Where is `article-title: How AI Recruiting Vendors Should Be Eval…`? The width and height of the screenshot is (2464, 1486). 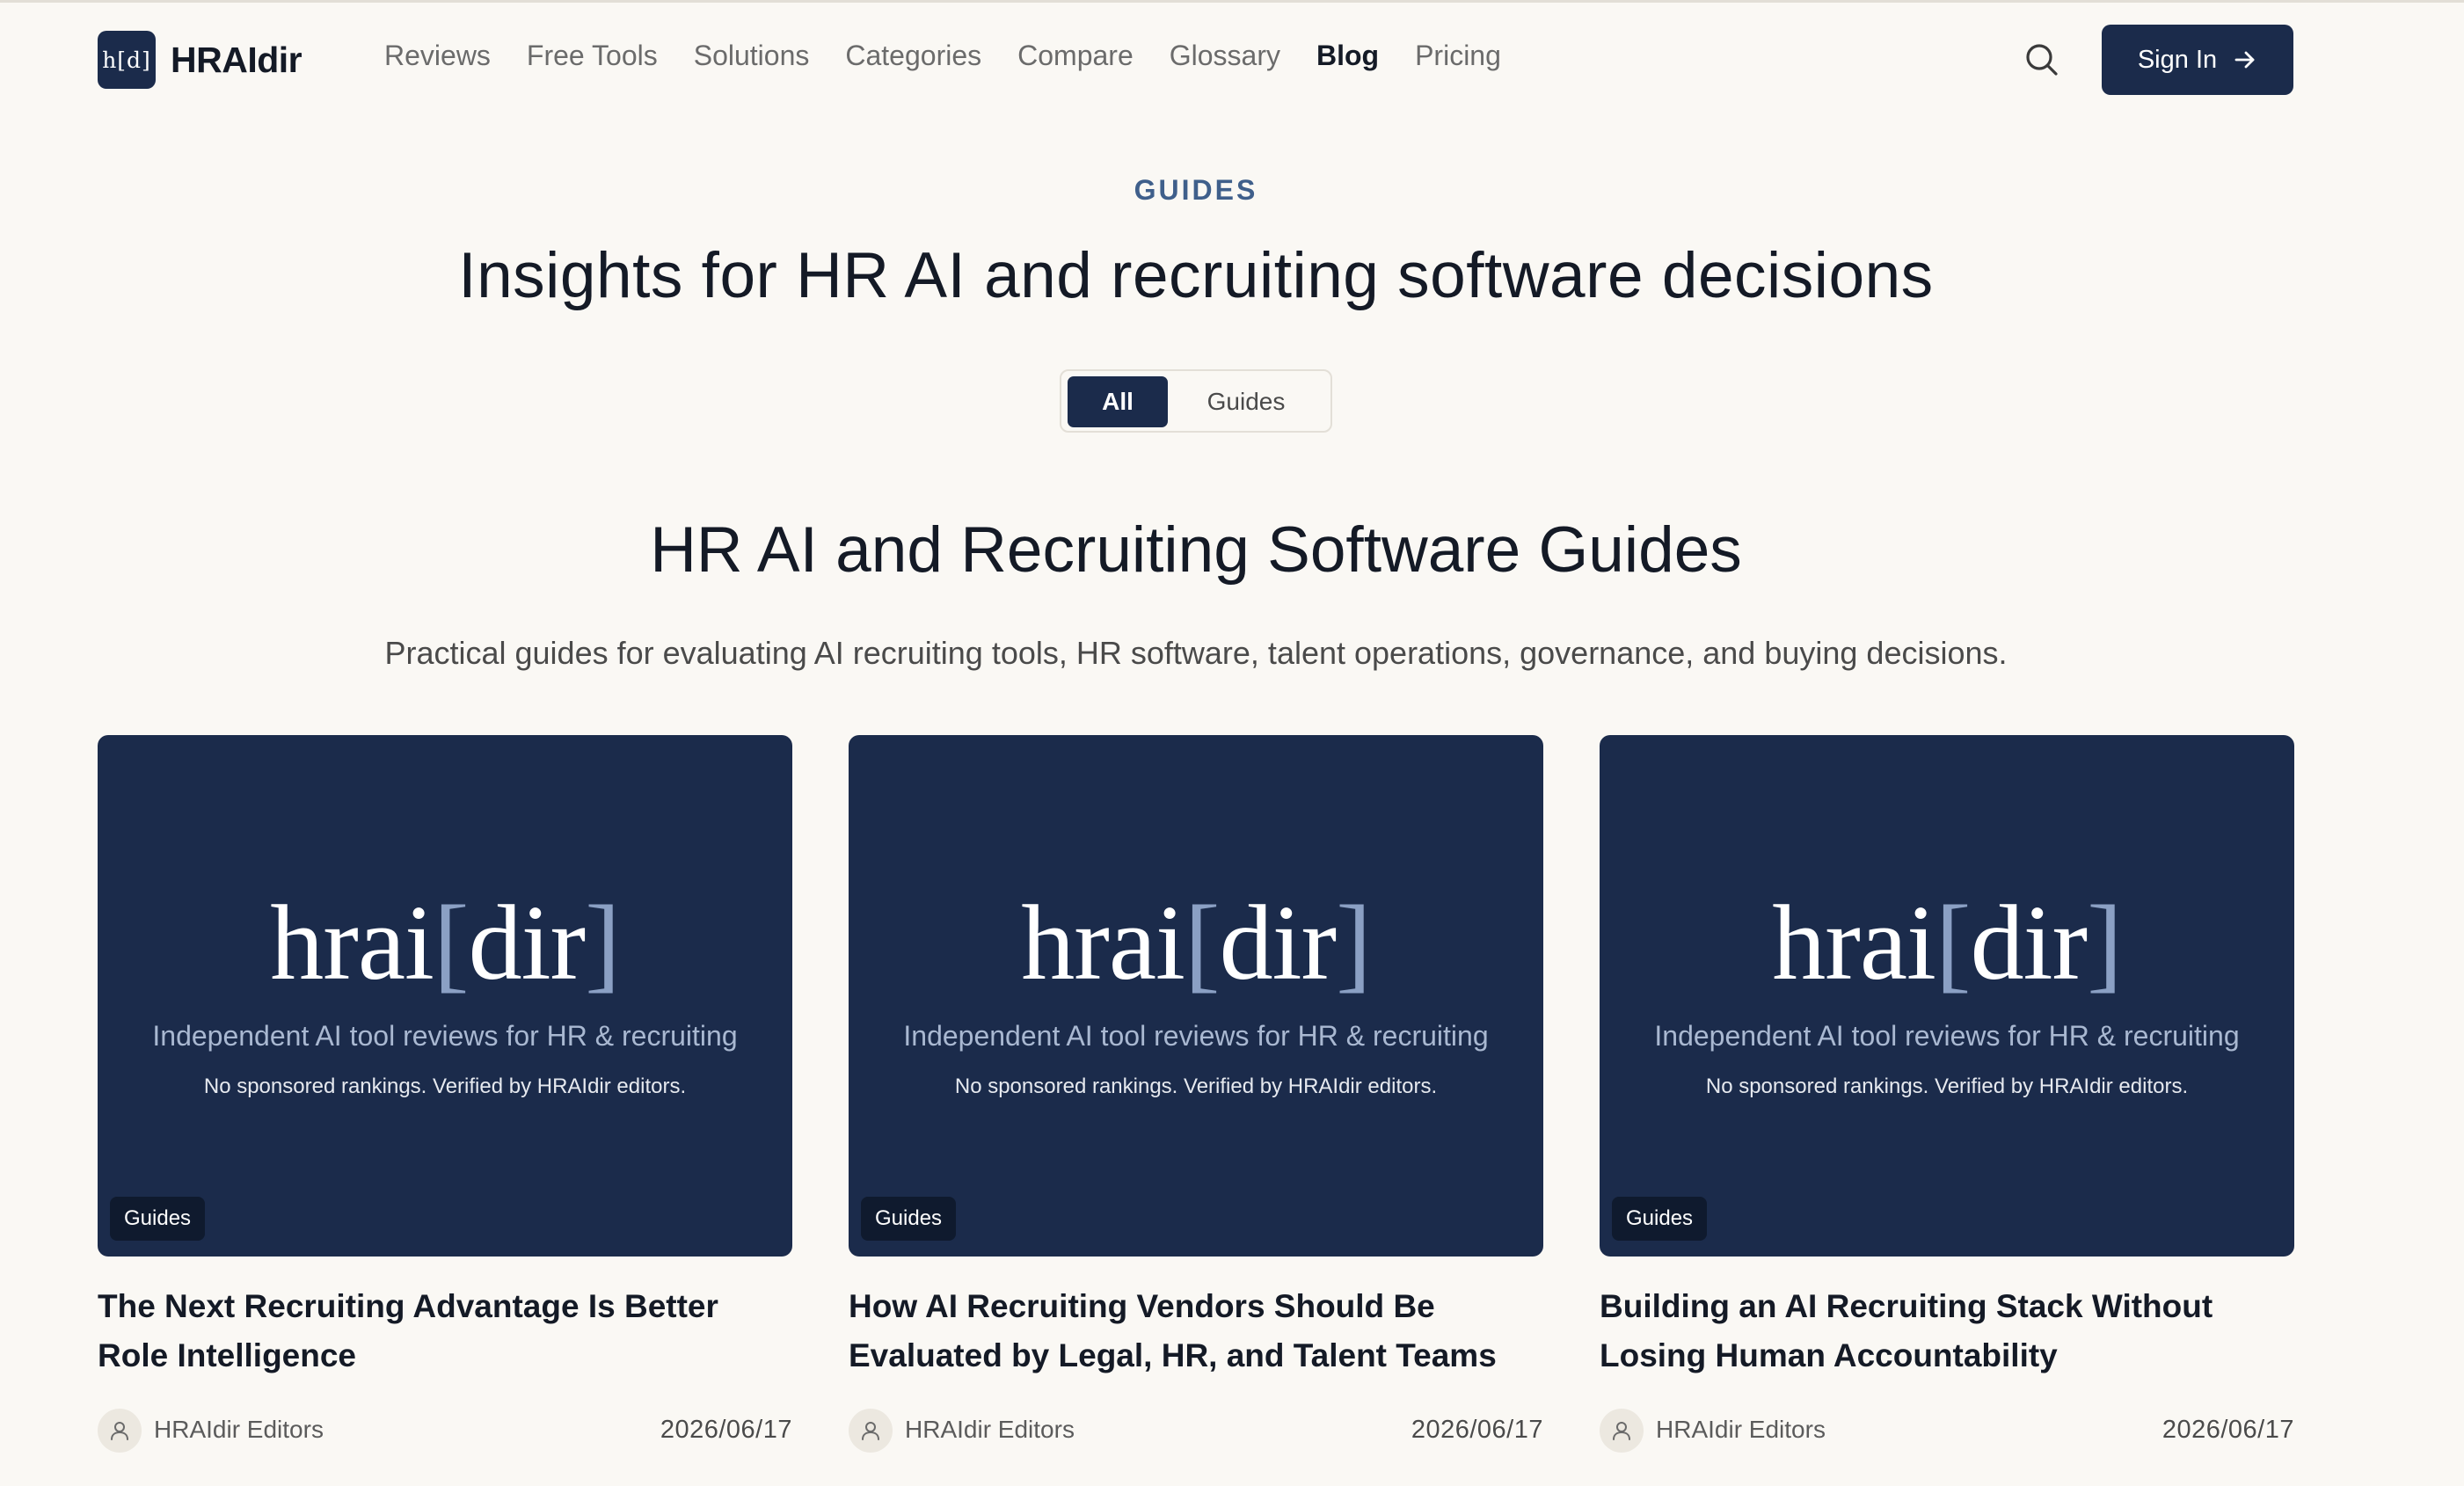 article-title: How AI Recruiting Vendors Should Be Eval… is located at coordinates (1196, 1331).